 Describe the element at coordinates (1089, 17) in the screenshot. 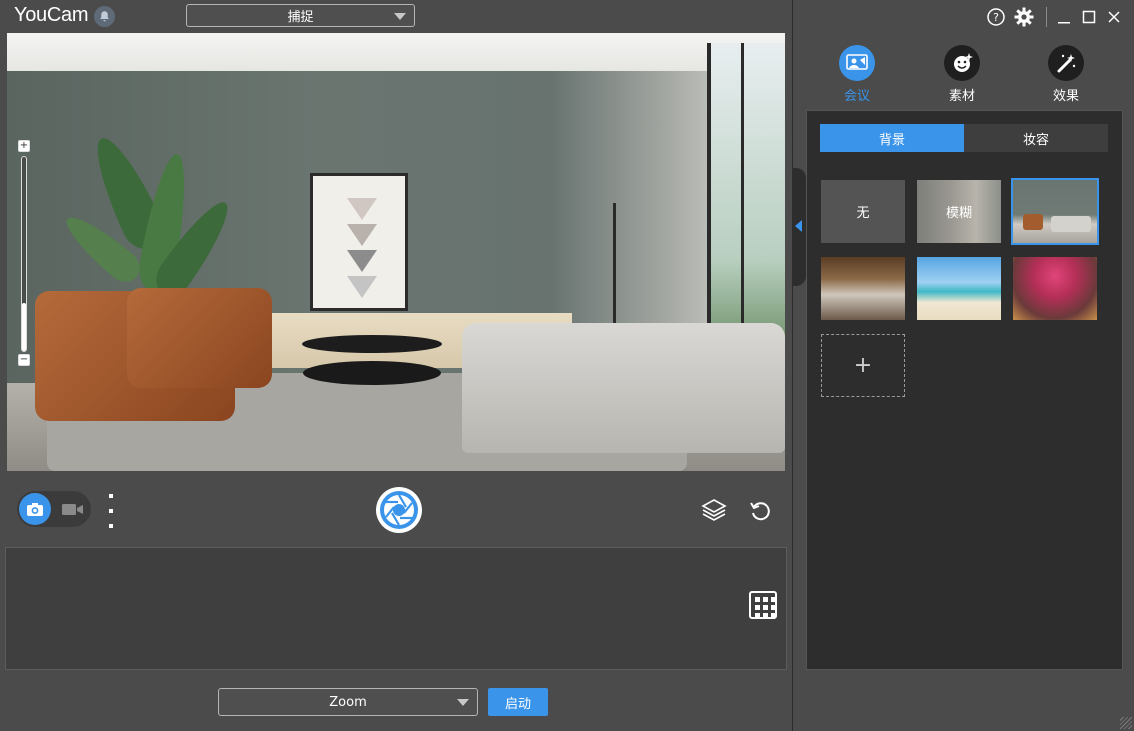

I see `maximize-icon` at that location.